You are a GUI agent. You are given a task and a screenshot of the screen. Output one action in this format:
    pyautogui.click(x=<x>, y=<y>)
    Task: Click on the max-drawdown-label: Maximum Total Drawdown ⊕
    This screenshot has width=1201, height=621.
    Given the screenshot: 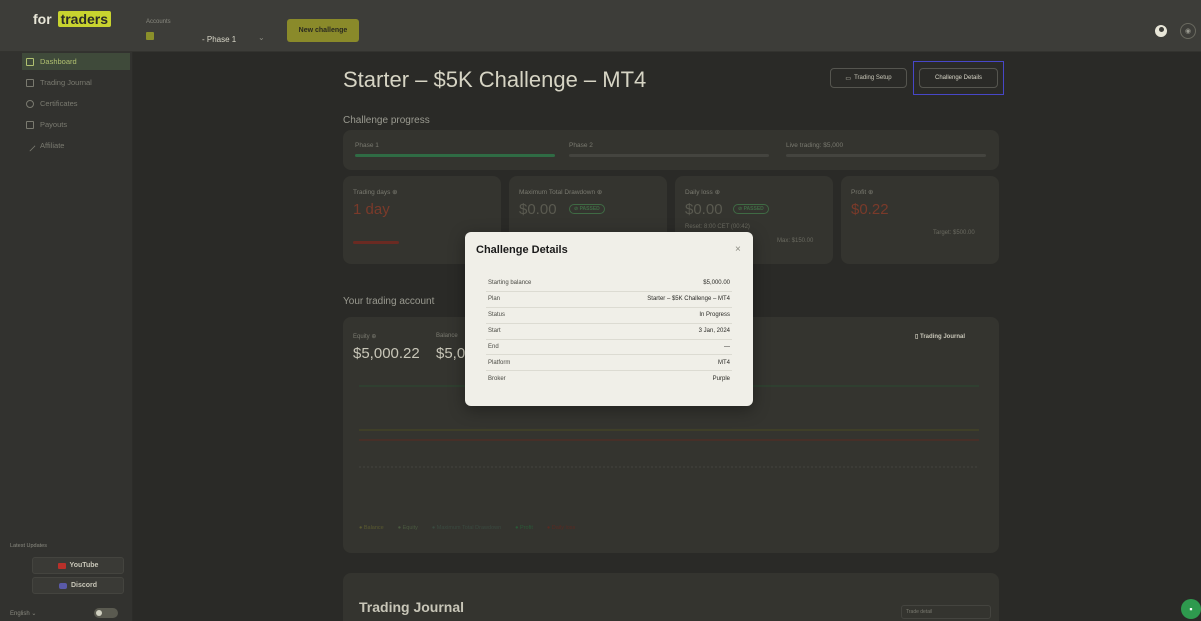 What is the action you would take?
    pyautogui.click(x=561, y=192)
    